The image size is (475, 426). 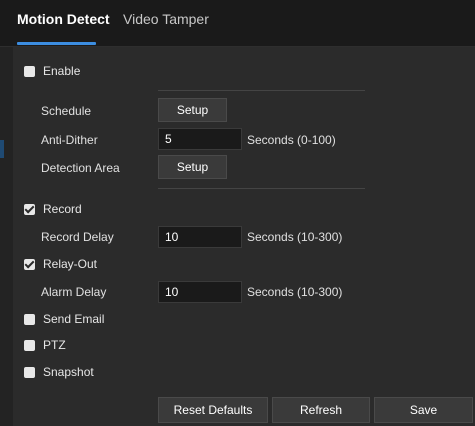 I want to click on record-label: Record, so click(x=62, y=209).